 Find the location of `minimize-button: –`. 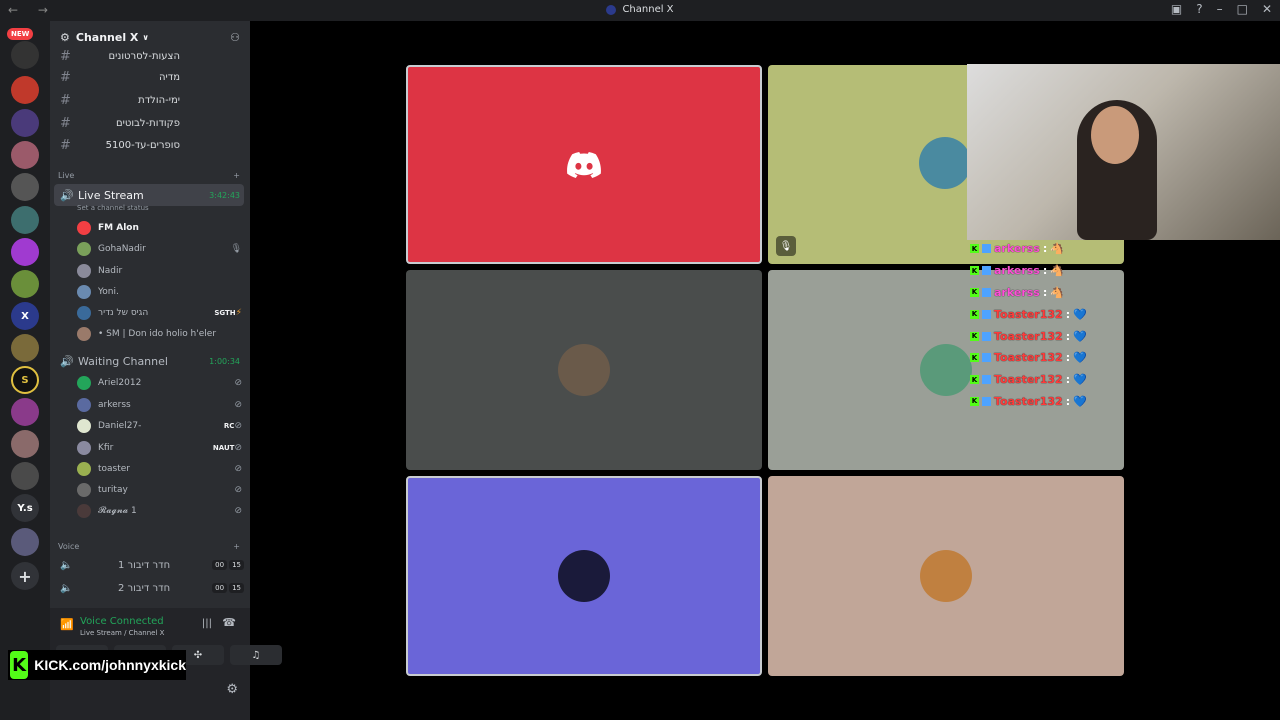

minimize-button: – is located at coordinates (1220, 9).